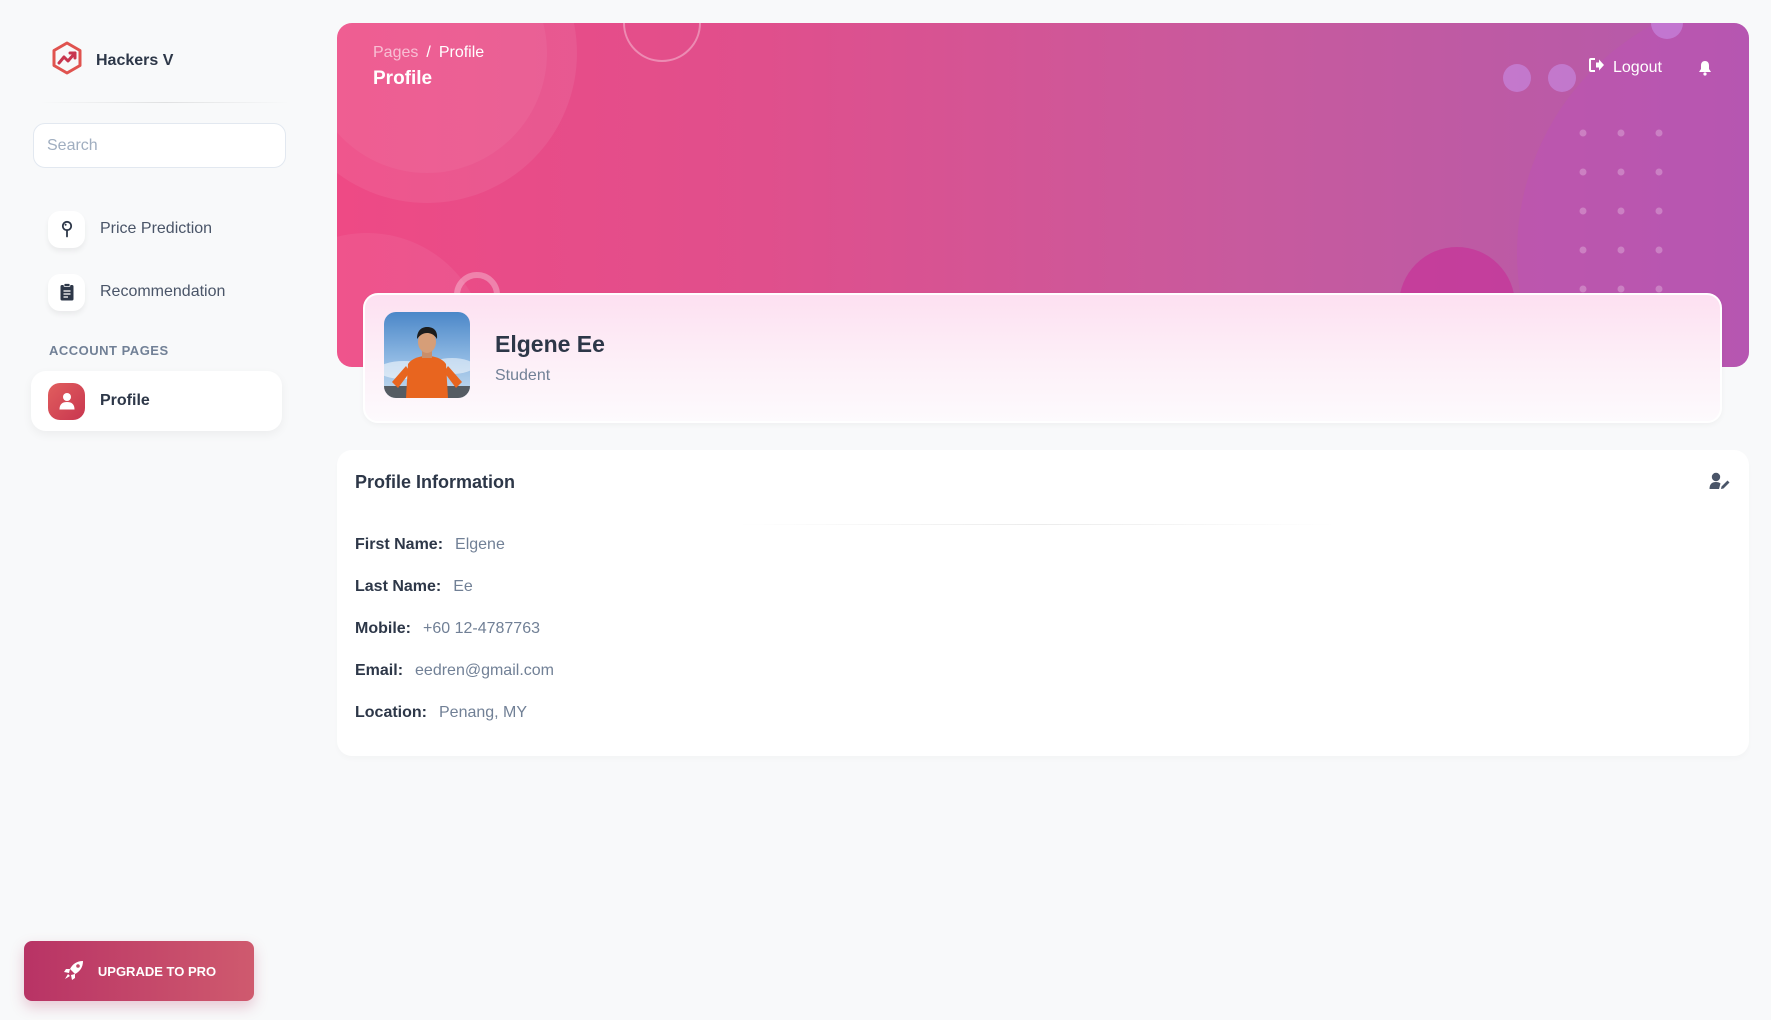 The image size is (1771, 1020). What do you see at coordinates (66, 401) in the screenshot?
I see `user-icon` at bounding box center [66, 401].